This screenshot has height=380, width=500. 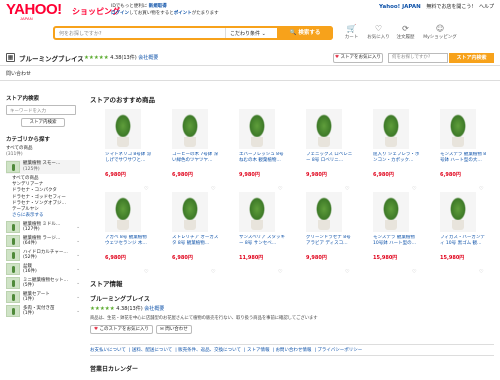 What do you see at coordinates (183, 13) in the screenshot?
I see `points-link: ポイント` at bounding box center [183, 13].